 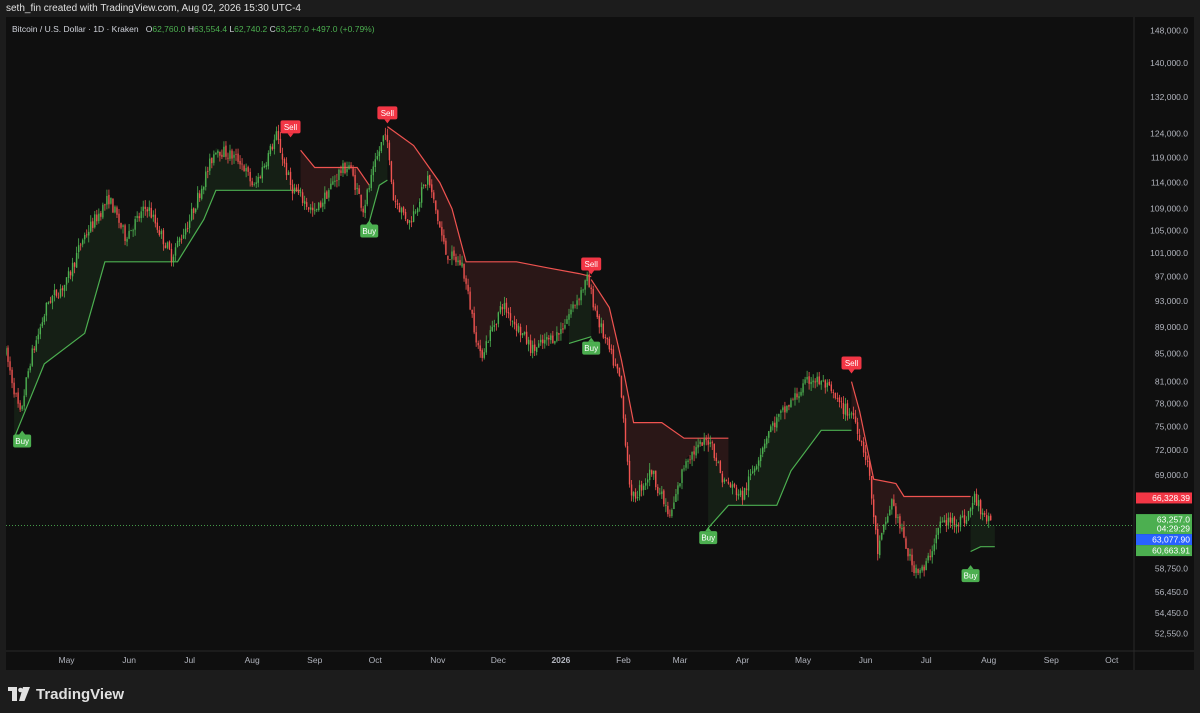 I want to click on x-tick-label: 2026, so click(x=560, y=660).